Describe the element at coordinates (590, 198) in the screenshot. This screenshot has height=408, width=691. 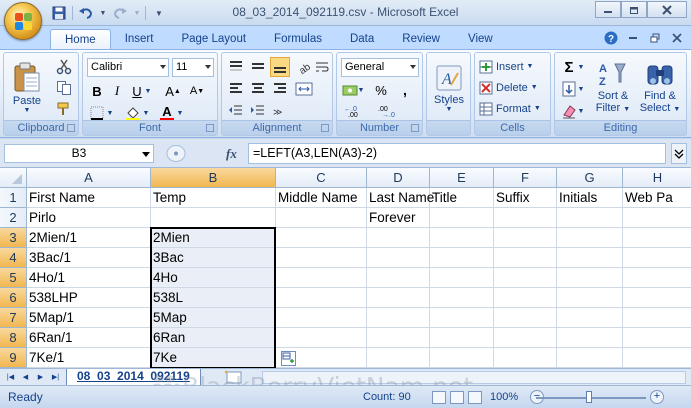
I see `cell-g1: Initials` at that location.